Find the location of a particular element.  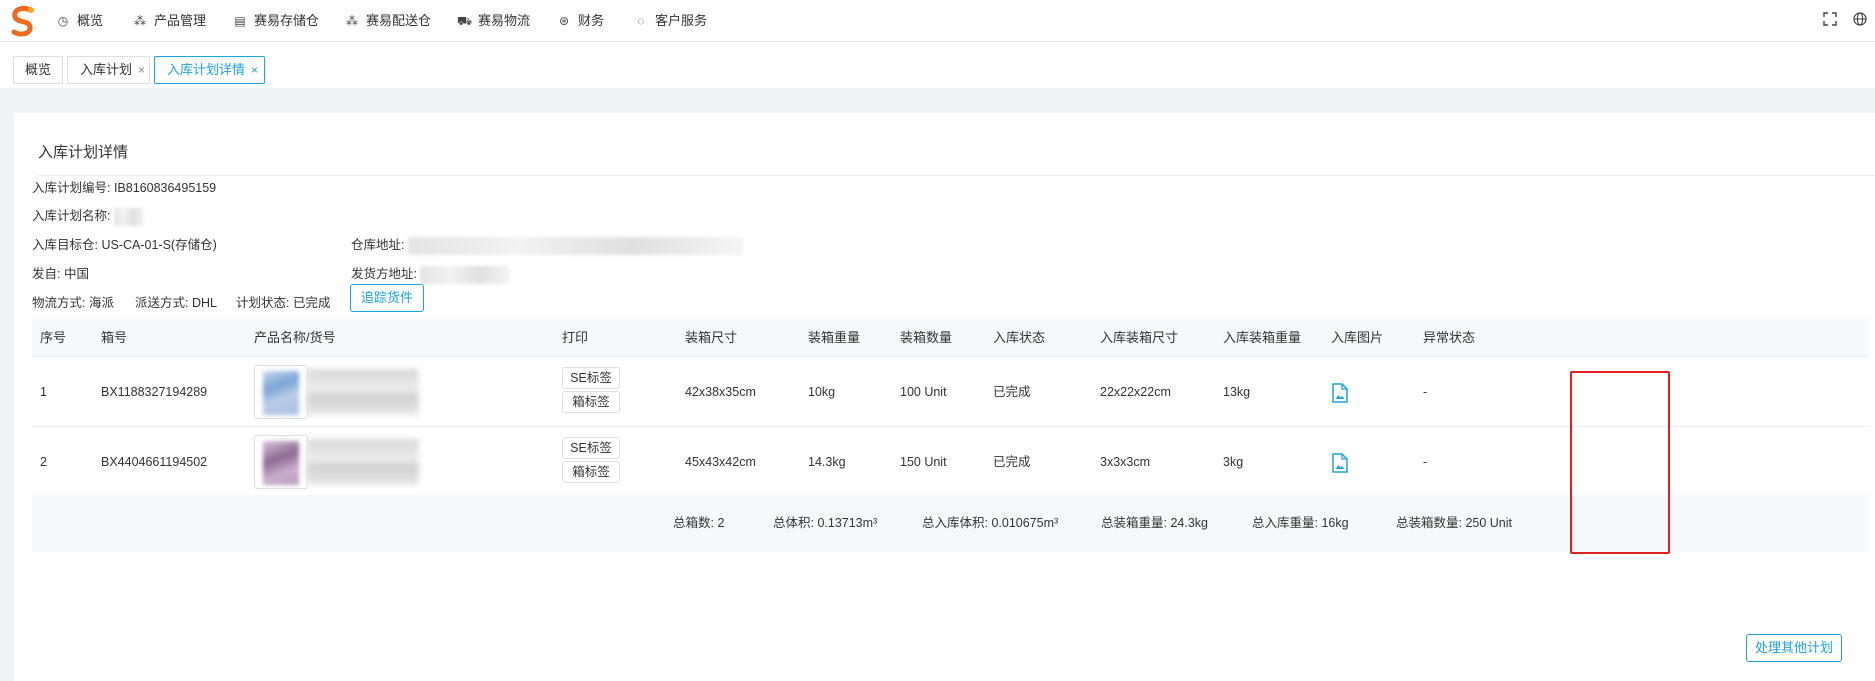

nav-finance: ⊛ 财务 is located at coordinates (580, 21).